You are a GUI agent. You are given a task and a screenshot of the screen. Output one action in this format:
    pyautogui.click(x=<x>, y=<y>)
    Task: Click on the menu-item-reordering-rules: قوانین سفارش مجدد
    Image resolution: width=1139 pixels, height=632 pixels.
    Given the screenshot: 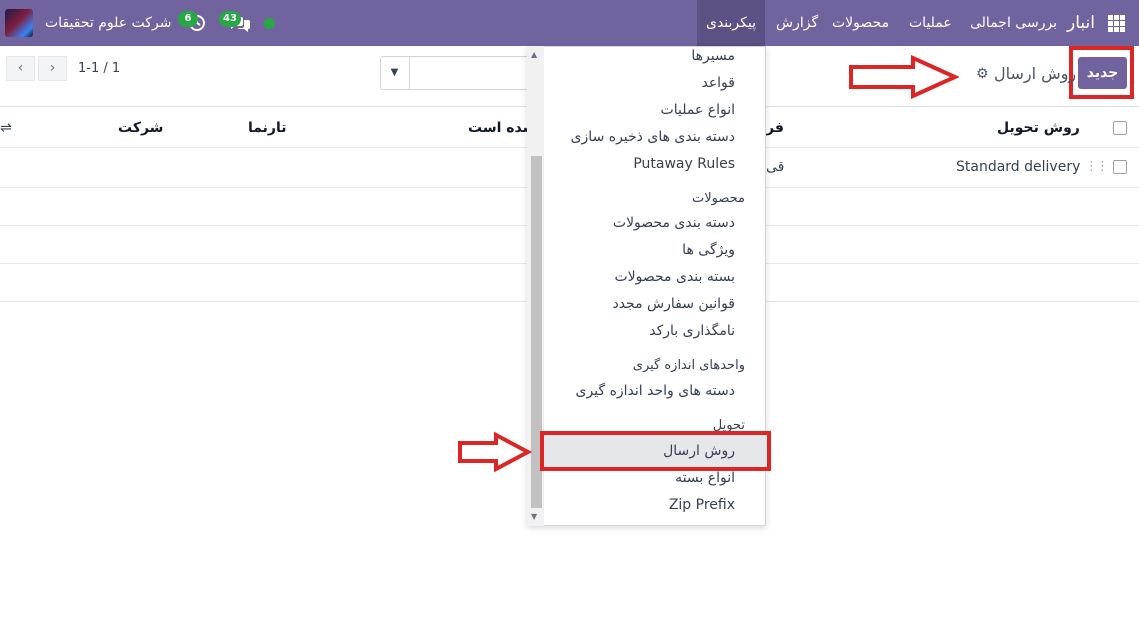 What is the action you would take?
    pyautogui.click(x=673, y=304)
    